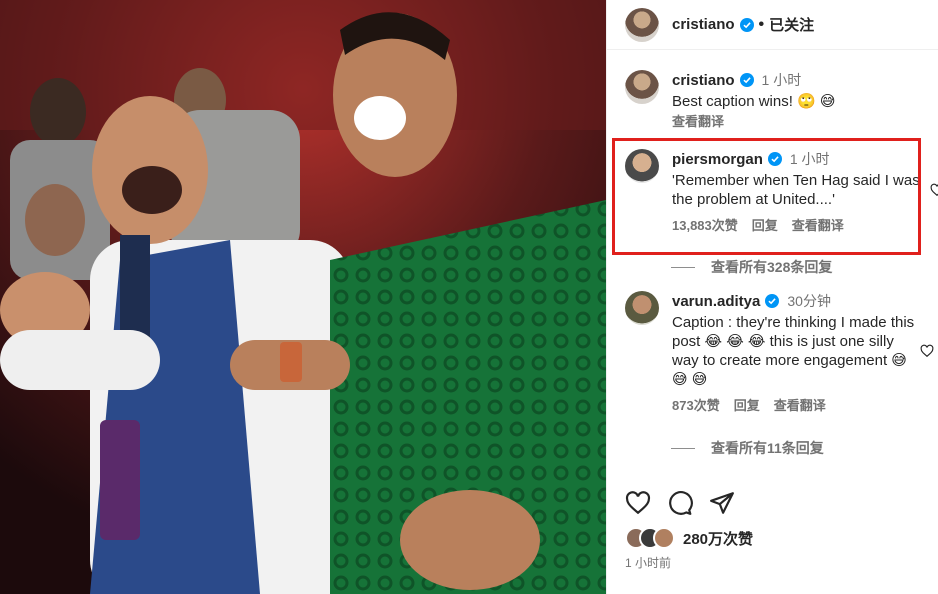  I want to click on view-replies-label: 查看所有328条回复, so click(771, 267).